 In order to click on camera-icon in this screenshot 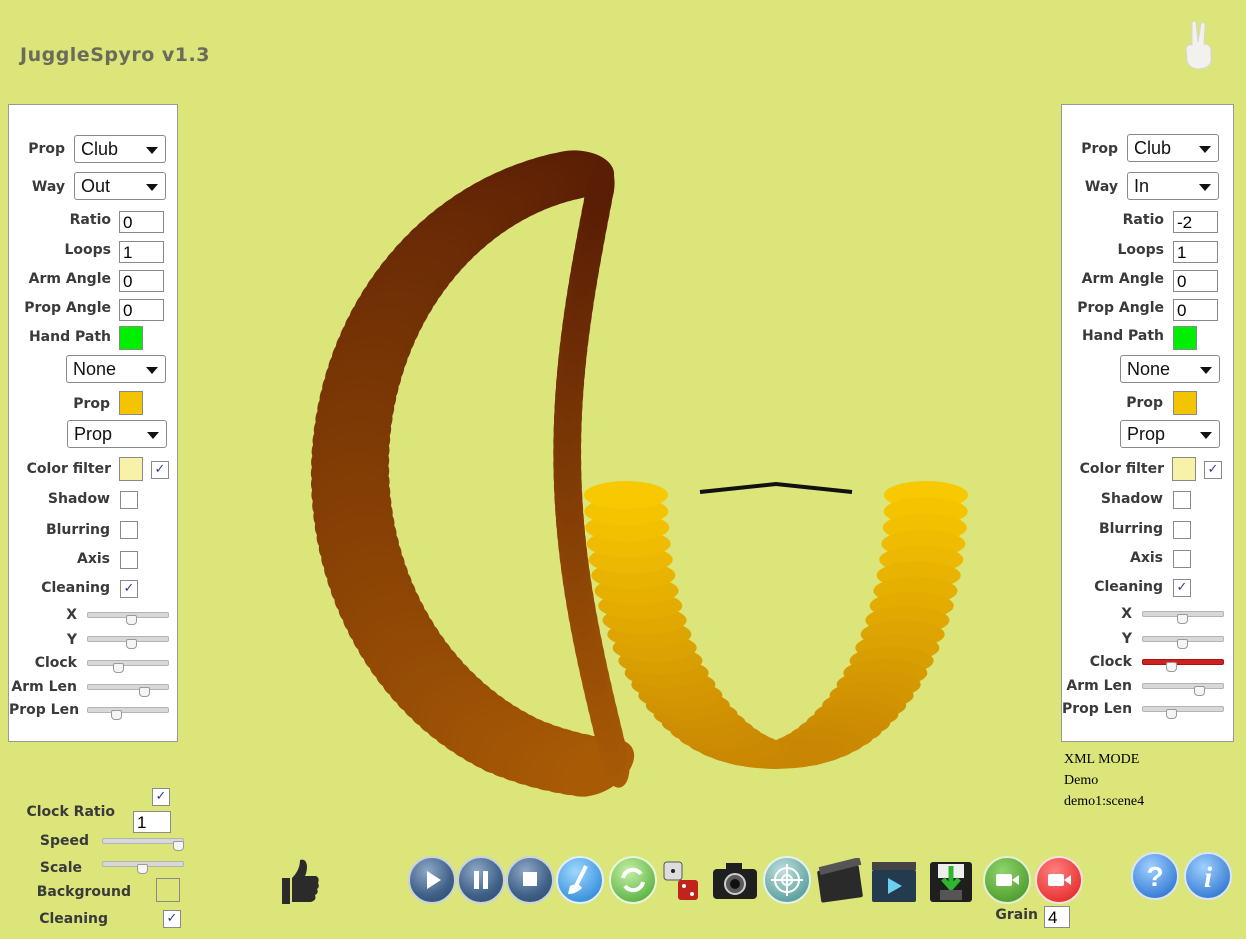, I will do `click(735, 880)`.